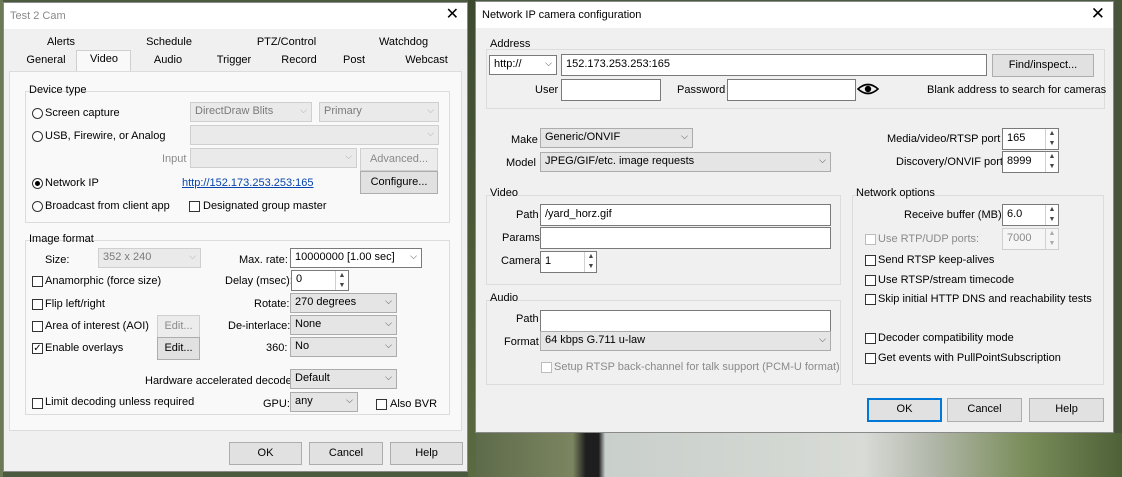 The image size is (1122, 477). I want to click on tab-alerts: Alerts, so click(61, 42).